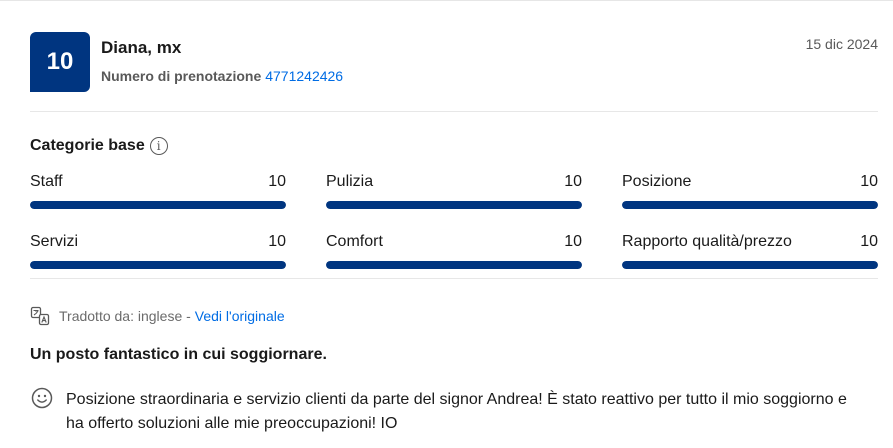  I want to click on category-label: Pulizia, so click(350, 181).